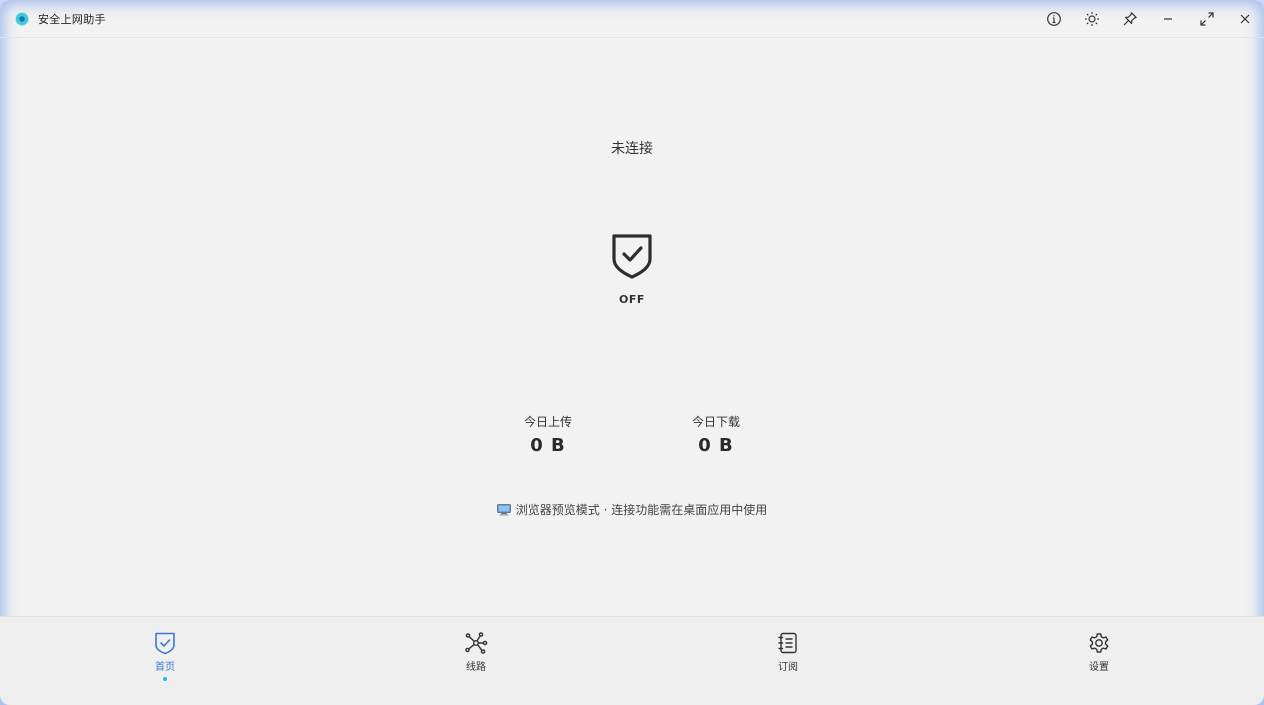 Image resolution: width=1264 pixels, height=705 pixels. I want to click on nav-item-routes: 线路, so click(476, 652).